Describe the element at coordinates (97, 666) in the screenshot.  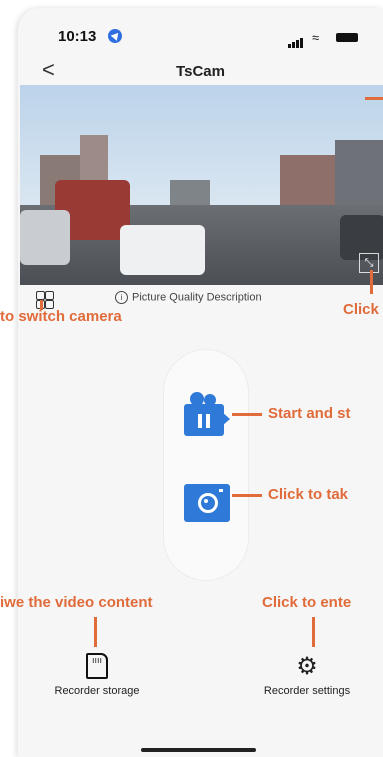
I see `sd-card-icon` at that location.